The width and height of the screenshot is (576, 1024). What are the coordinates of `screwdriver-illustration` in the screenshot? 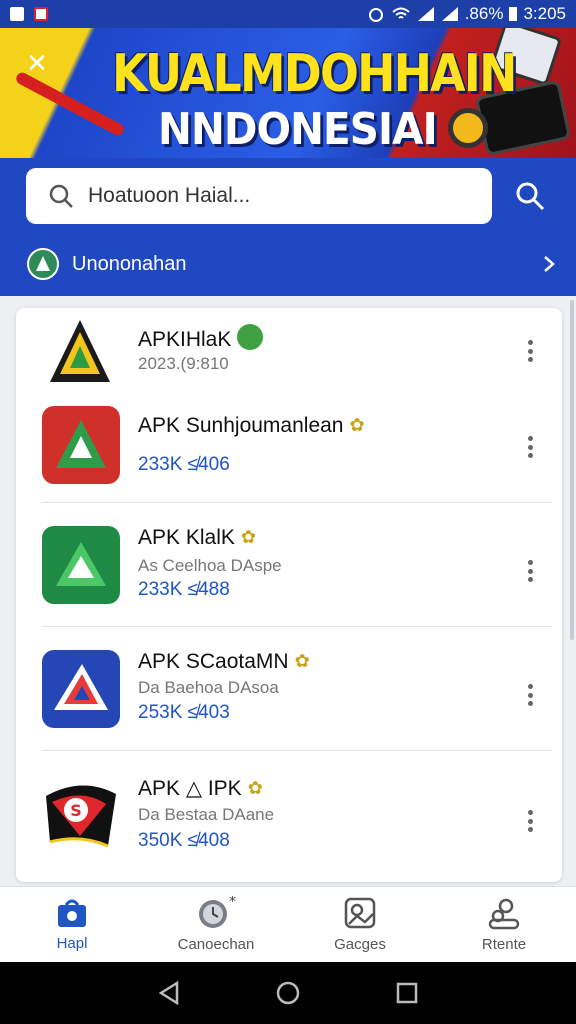 It's located at (70, 104).